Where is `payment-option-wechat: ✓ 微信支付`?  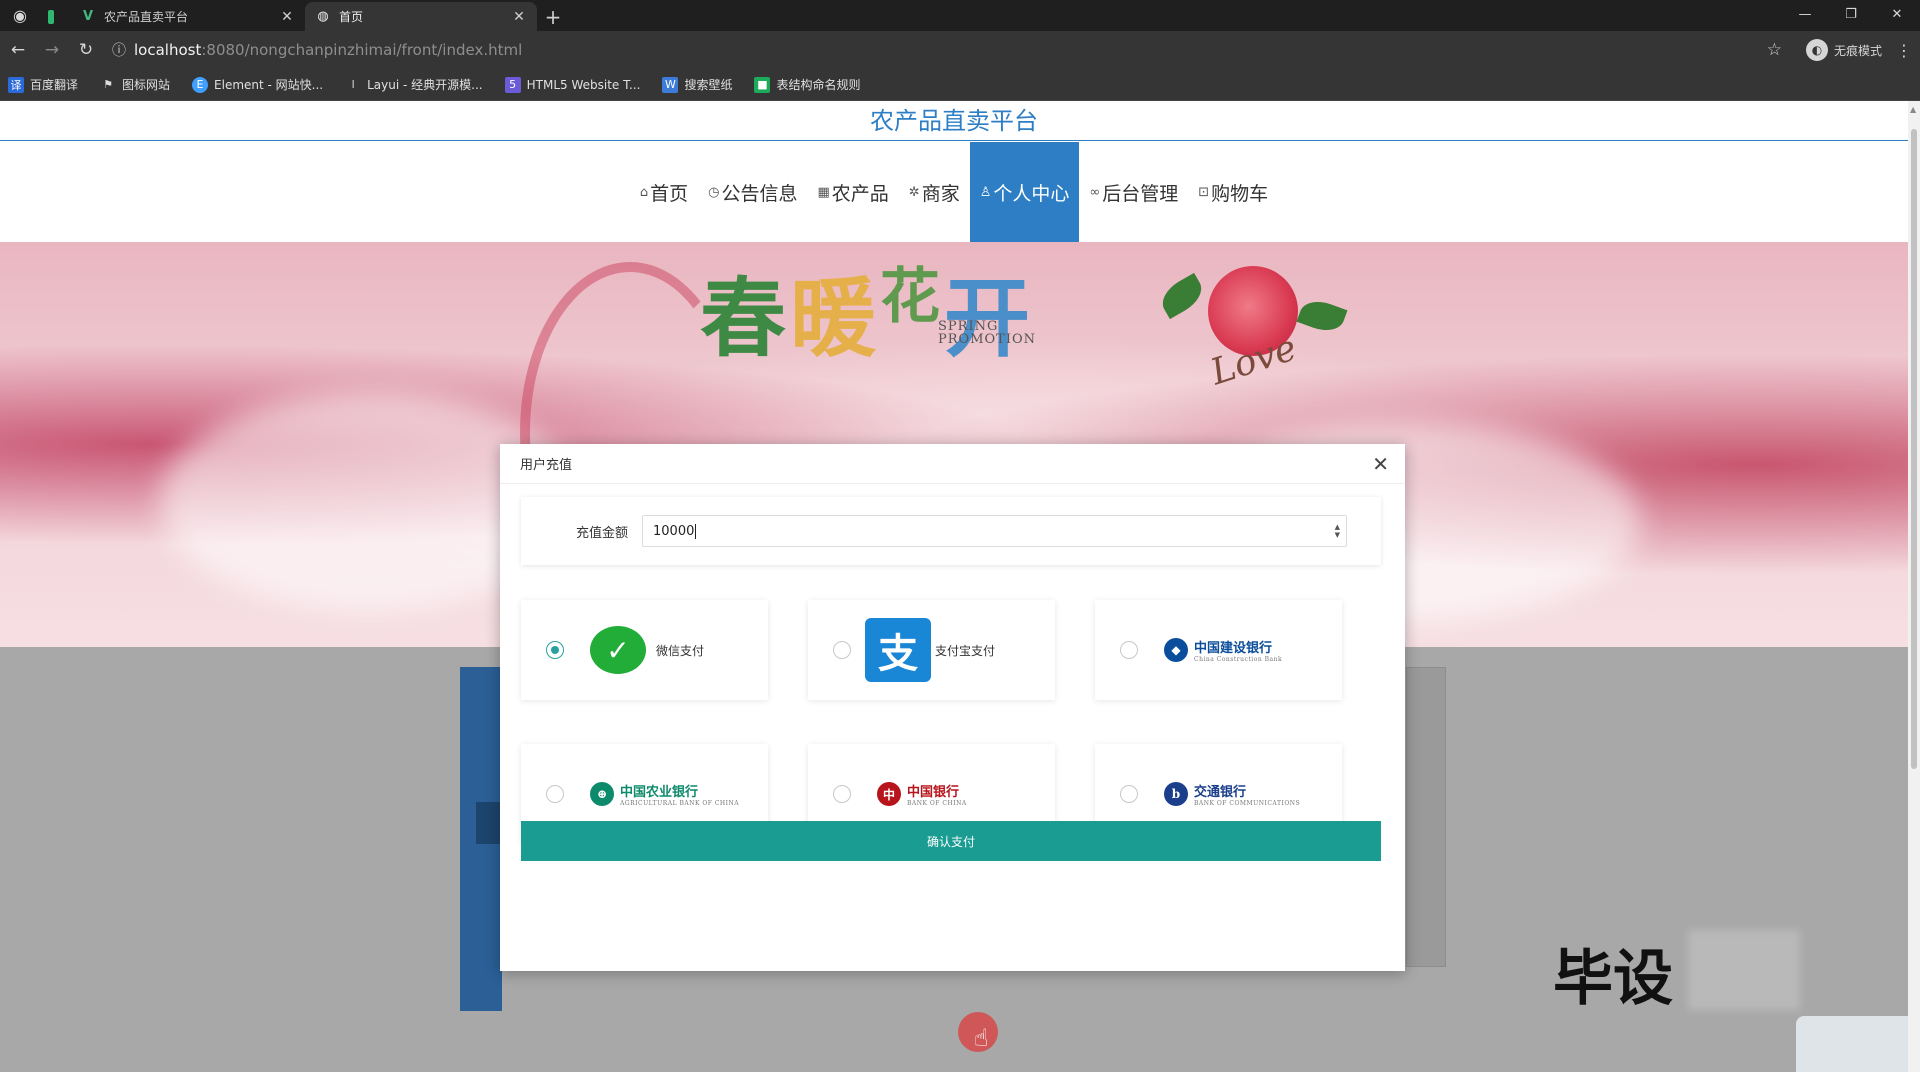 payment-option-wechat: ✓ 微信支付 is located at coordinates (644, 650).